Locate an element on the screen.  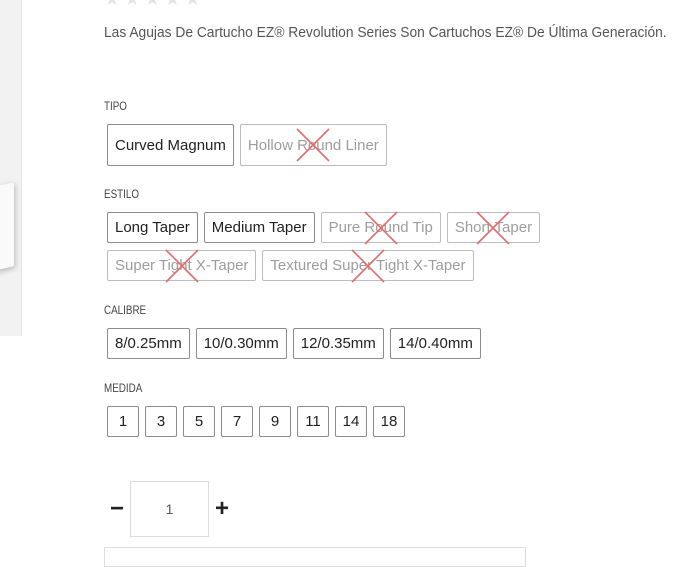
estilo-option-label: Super Tight X-Taper is located at coordinates (182, 265).